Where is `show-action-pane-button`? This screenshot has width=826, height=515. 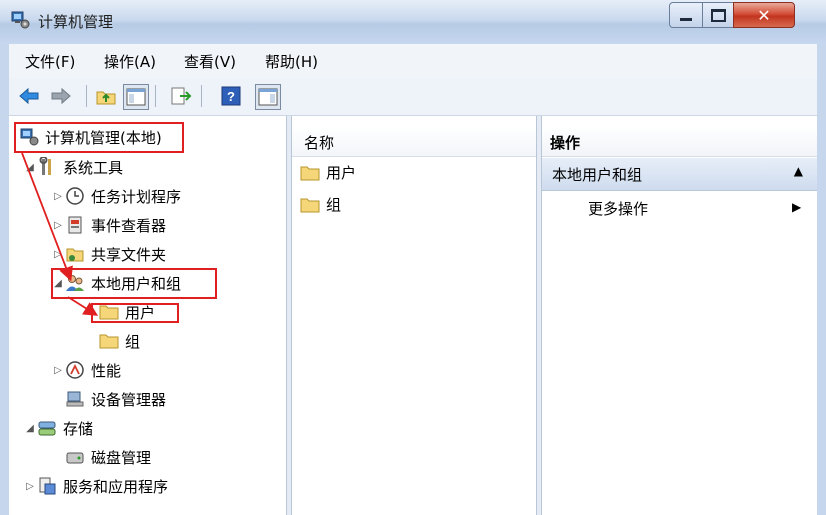 show-action-pane-button is located at coordinates (268, 97).